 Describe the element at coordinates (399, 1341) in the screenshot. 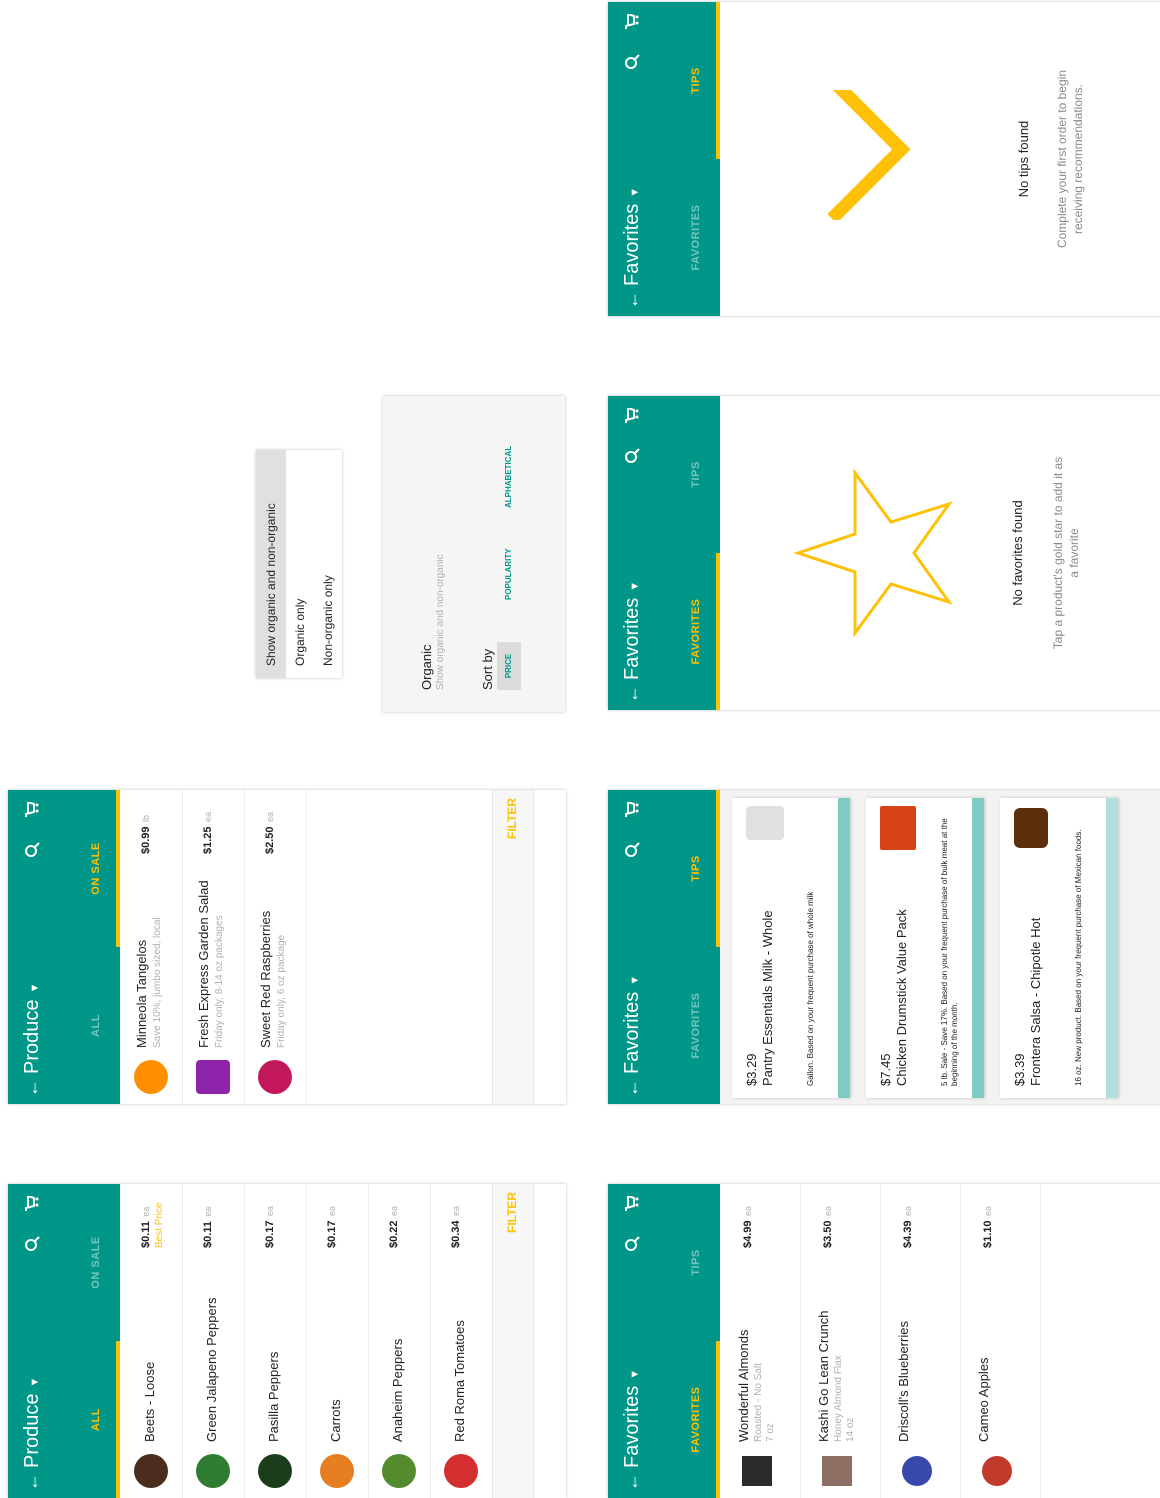

I see `list-item: Anaheim Peppers $0.22 ea` at that location.